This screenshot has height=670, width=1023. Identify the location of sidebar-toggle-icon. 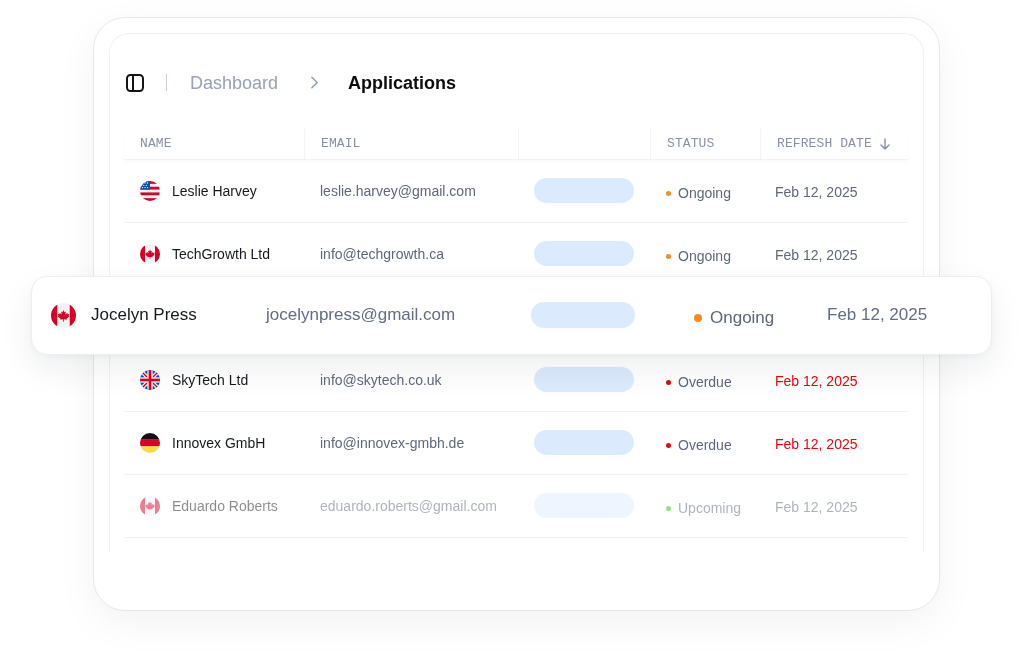
(135, 82).